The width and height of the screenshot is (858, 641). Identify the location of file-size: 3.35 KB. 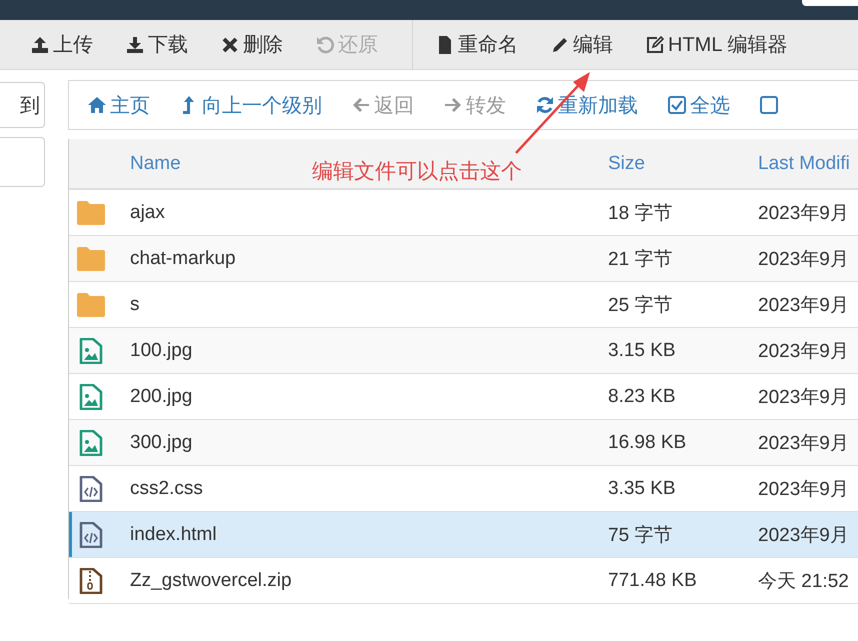
(642, 489).